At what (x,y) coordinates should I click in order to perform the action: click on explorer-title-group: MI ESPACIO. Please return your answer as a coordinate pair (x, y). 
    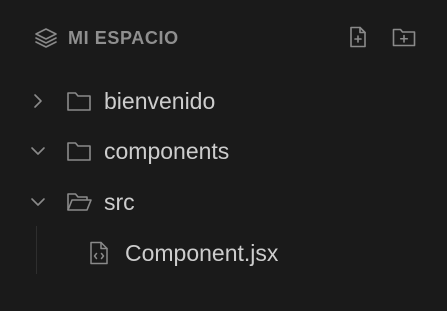
    Looking at the image, I should click on (106, 38).